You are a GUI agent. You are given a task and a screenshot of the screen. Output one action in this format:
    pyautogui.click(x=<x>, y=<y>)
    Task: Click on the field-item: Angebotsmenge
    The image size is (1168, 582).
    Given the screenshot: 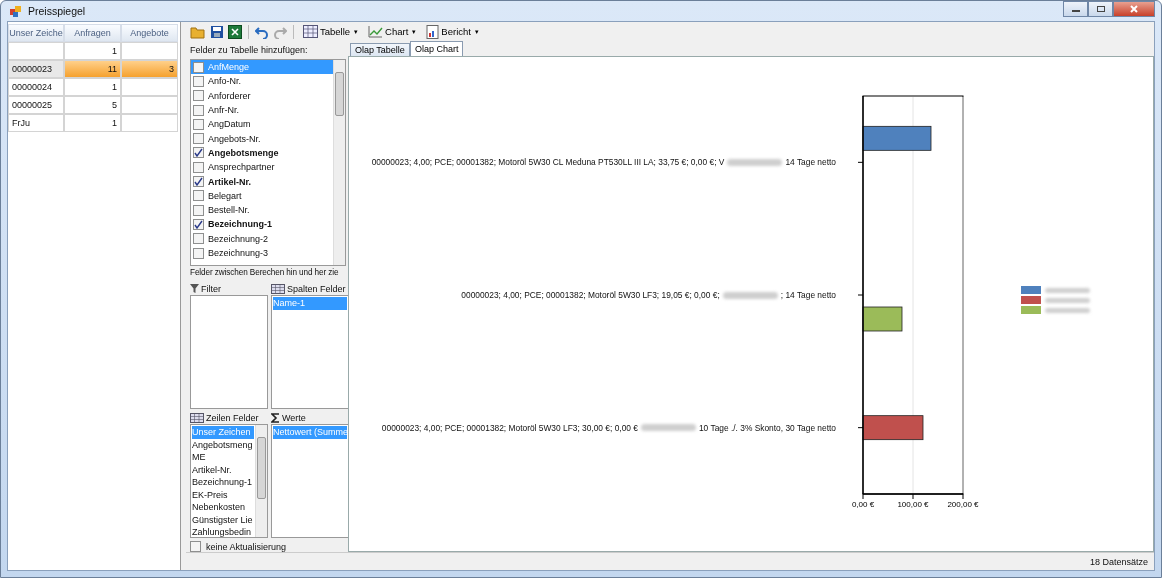 What is the action you would take?
    pyautogui.click(x=262, y=153)
    